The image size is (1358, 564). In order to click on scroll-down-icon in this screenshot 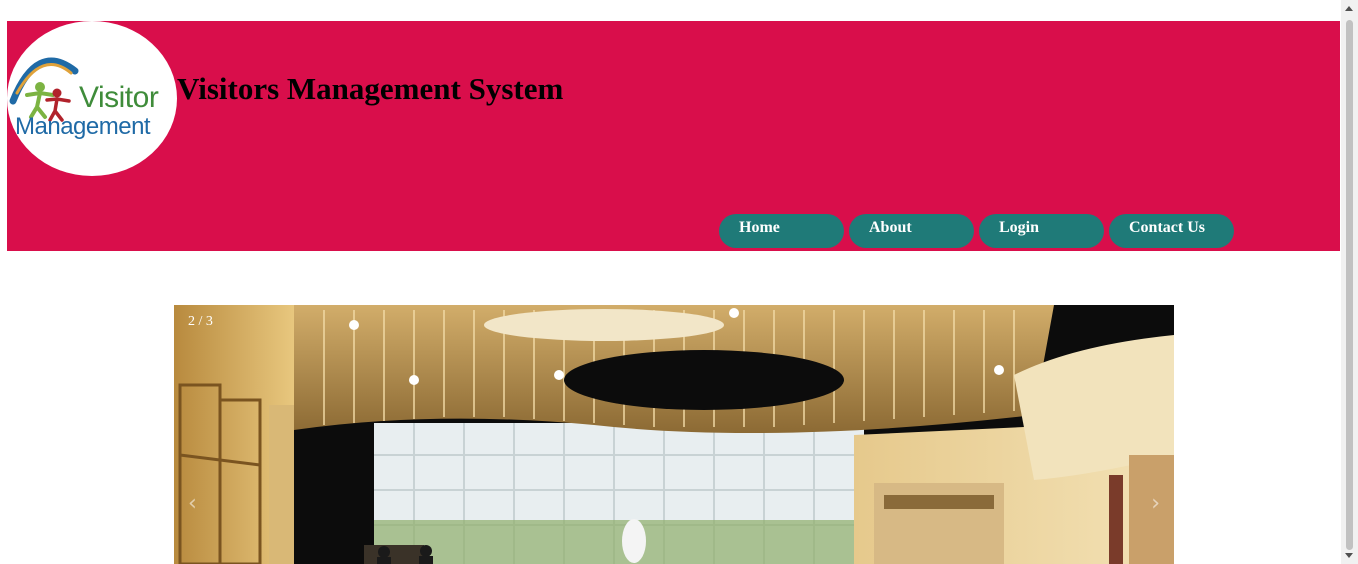, I will do `click(1349, 555)`.